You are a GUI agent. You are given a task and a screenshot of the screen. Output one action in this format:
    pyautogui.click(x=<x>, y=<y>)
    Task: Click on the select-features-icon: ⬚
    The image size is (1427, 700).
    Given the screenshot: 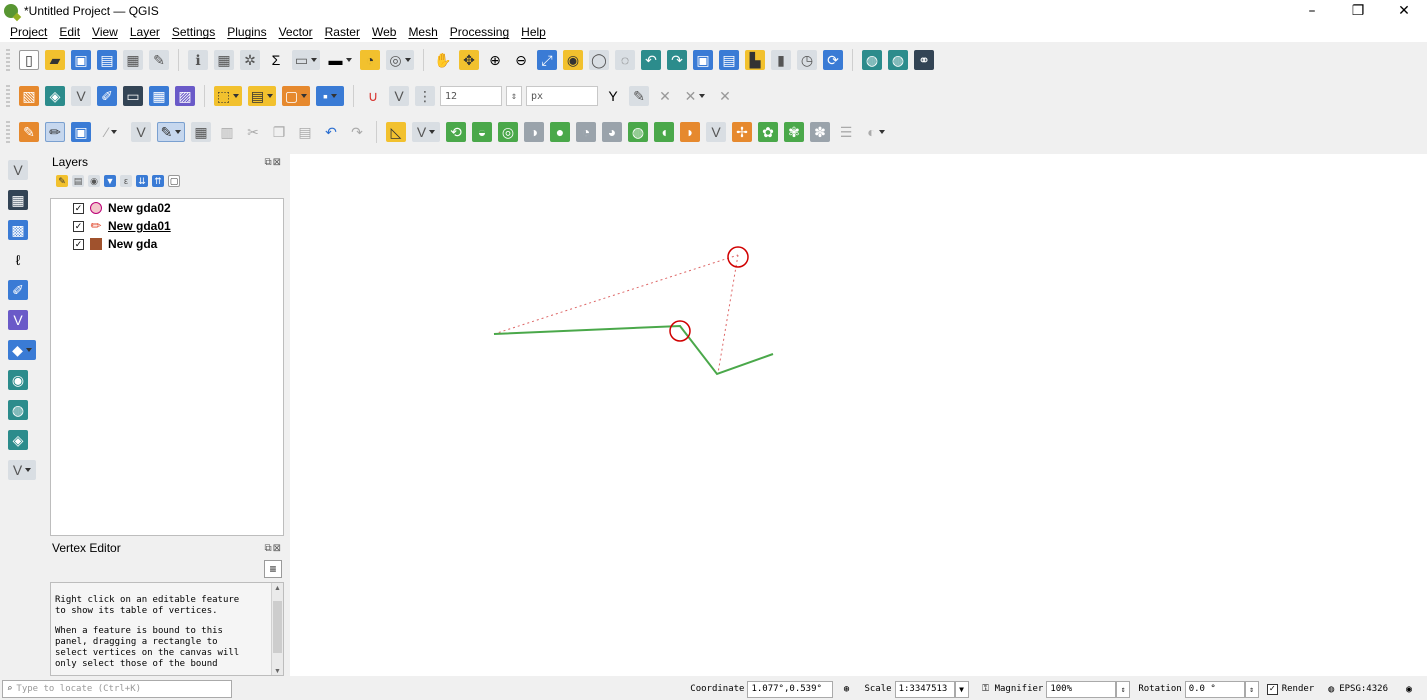 What is the action you would take?
    pyautogui.click(x=228, y=96)
    